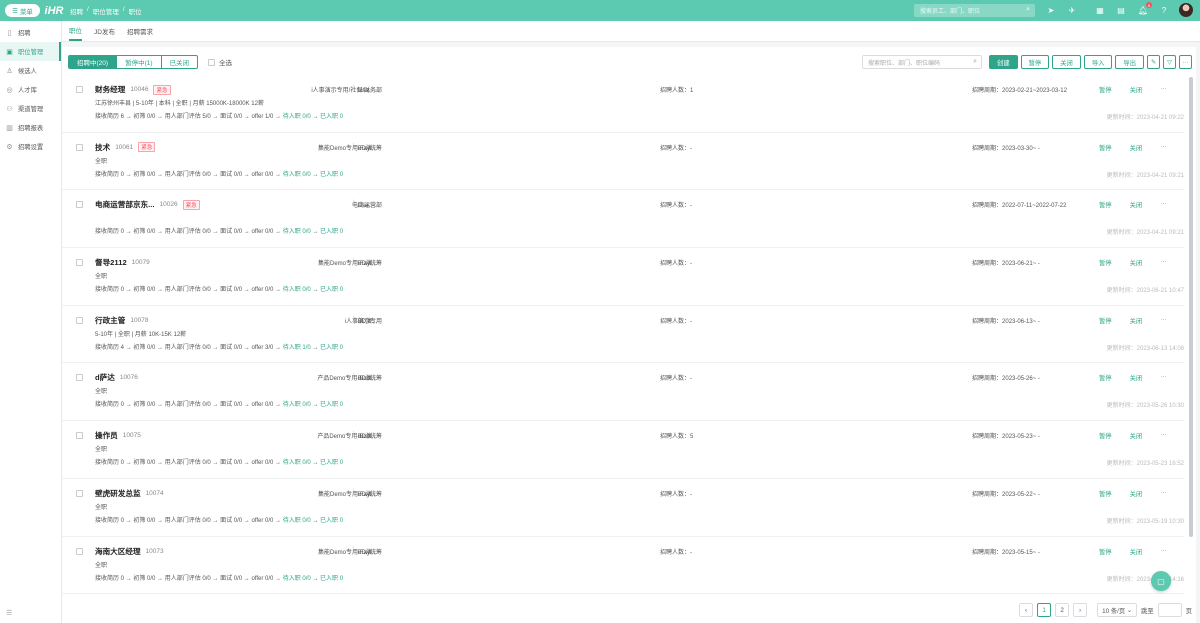 The width and height of the screenshot is (1200, 623). Describe the element at coordinates (54, 11) in the screenshot. I see `app-logo: iHR` at that location.